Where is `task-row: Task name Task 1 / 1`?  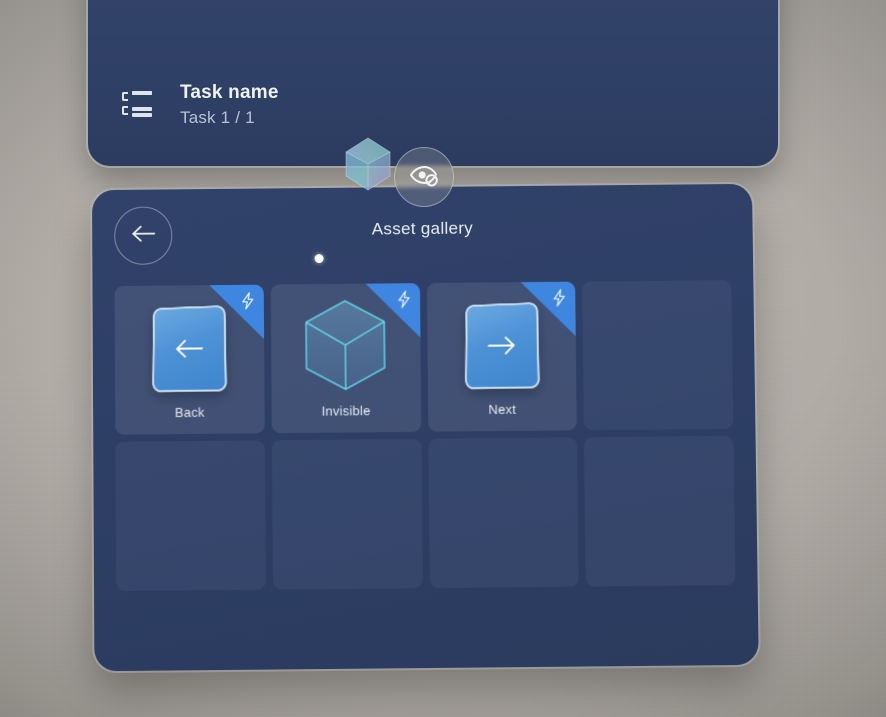 task-row: Task name Task 1 / 1 is located at coordinates (200, 105).